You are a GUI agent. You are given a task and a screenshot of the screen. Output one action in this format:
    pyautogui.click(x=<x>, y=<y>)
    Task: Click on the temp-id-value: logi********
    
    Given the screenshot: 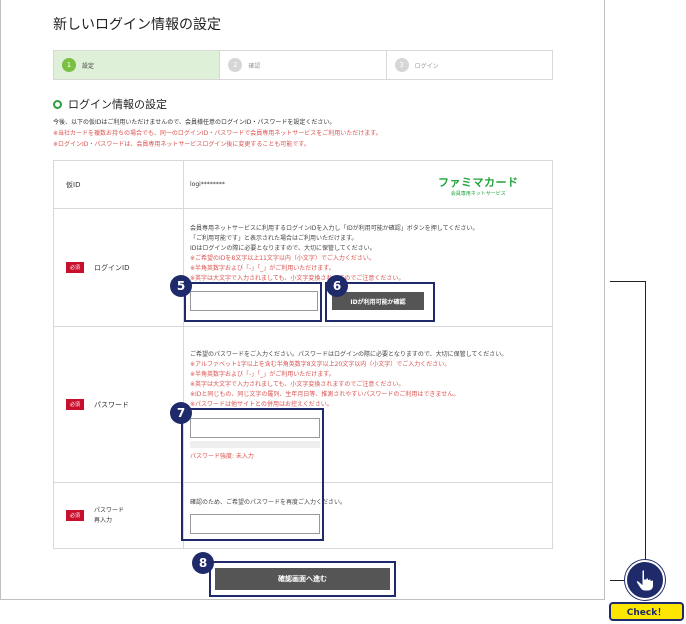 What is the action you would take?
    pyautogui.click(x=207, y=184)
    